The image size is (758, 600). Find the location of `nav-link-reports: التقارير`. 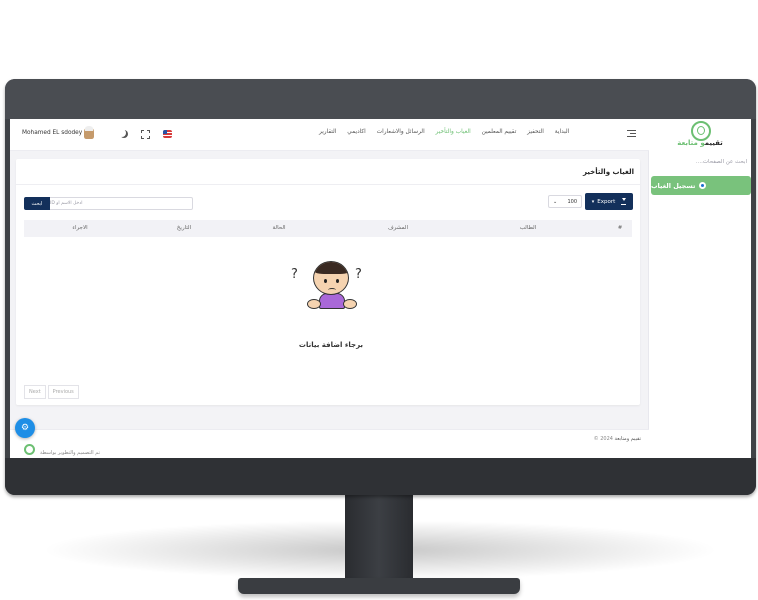

nav-link-reports: التقارير is located at coordinates (327, 132).